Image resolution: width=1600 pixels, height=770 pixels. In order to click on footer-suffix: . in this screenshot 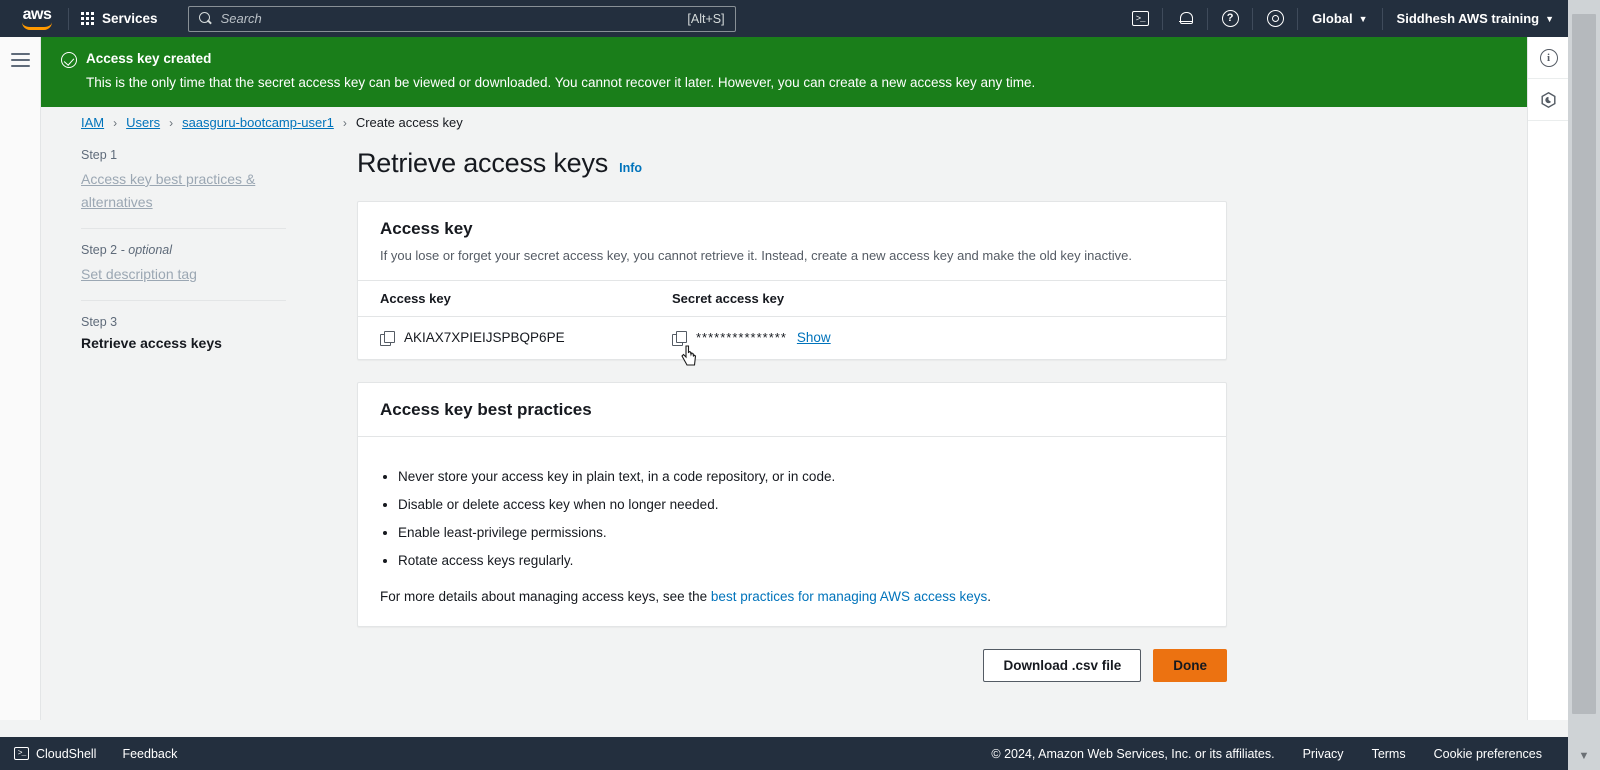, I will do `click(989, 596)`.